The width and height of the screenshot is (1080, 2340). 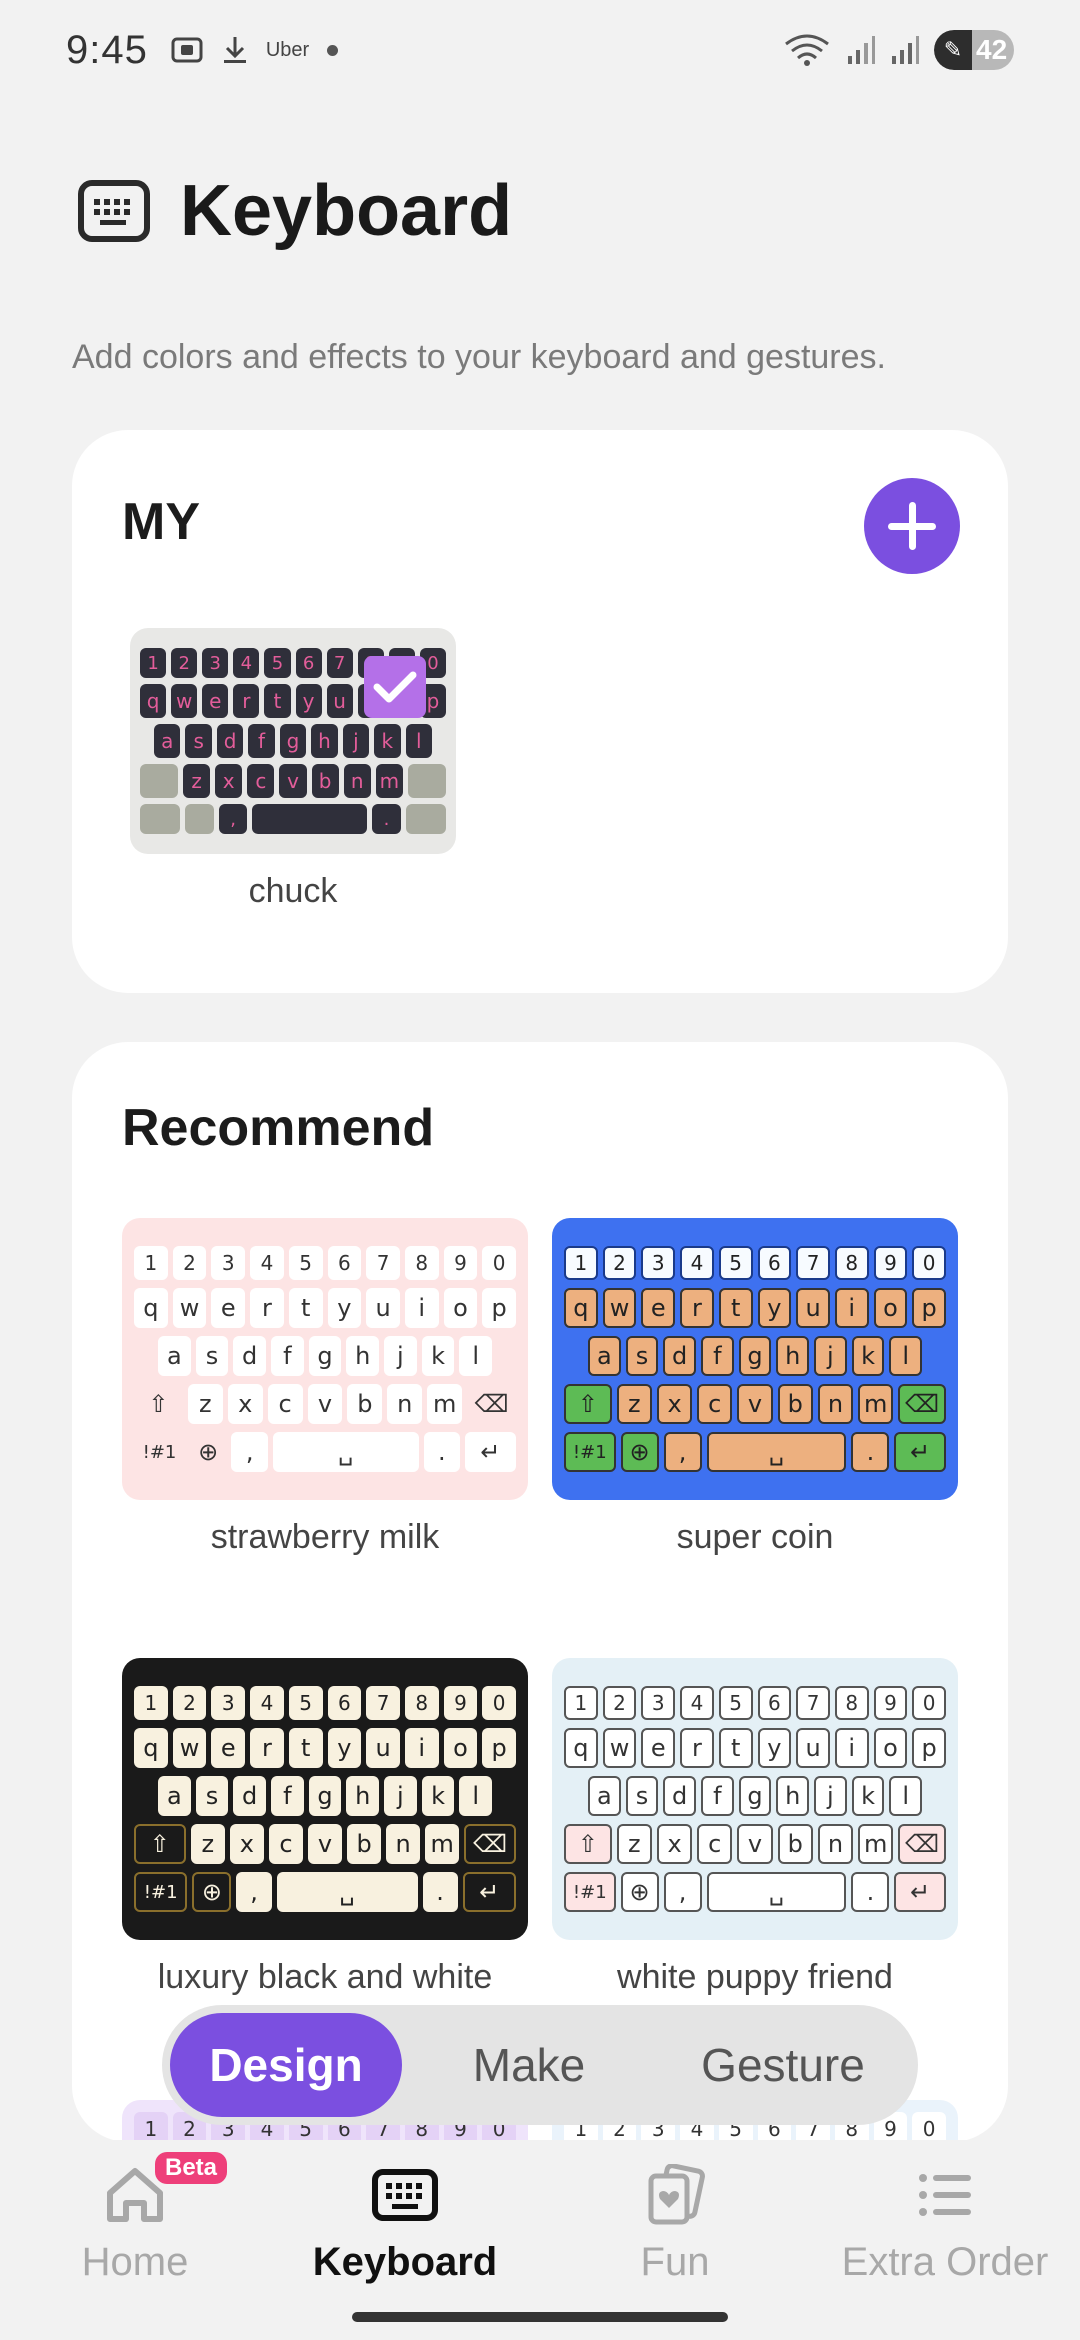 What do you see at coordinates (287, 49) in the screenshot?
I see `uber-notification: Uber` at bounding box center [287, 49].